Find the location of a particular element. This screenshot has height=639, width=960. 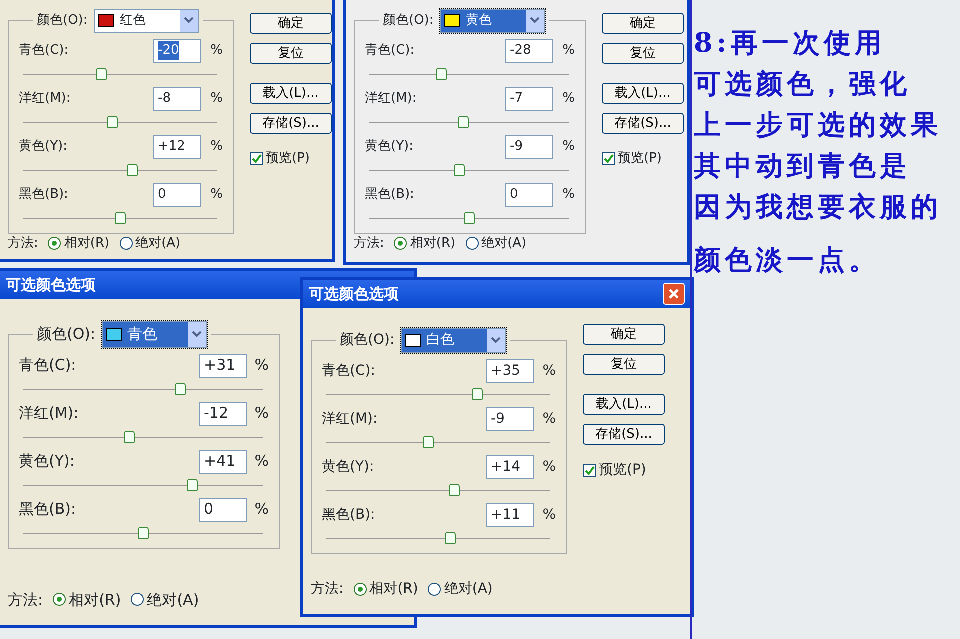

close-button is located at coordinates (674, 294).